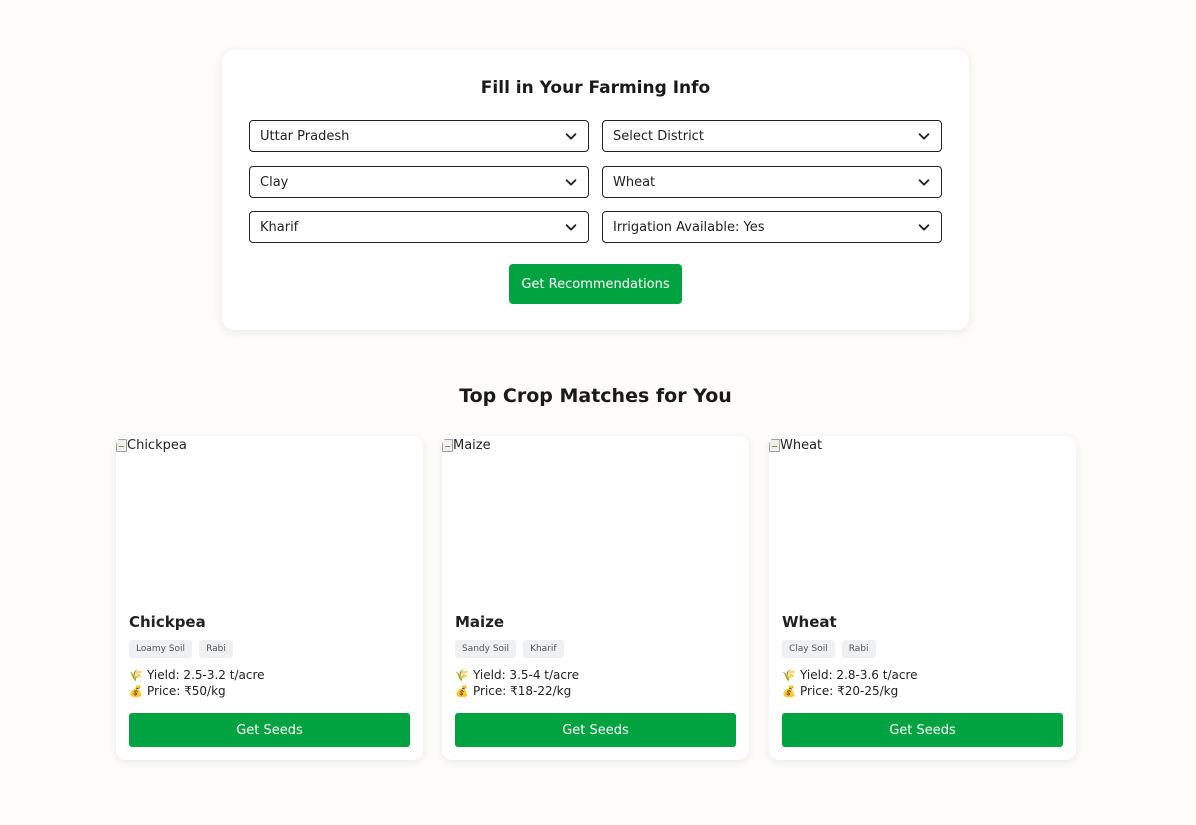  I want to click on crop-yield: 🌾 Yield: 3.5-4 t/acre, so click(517, 675).